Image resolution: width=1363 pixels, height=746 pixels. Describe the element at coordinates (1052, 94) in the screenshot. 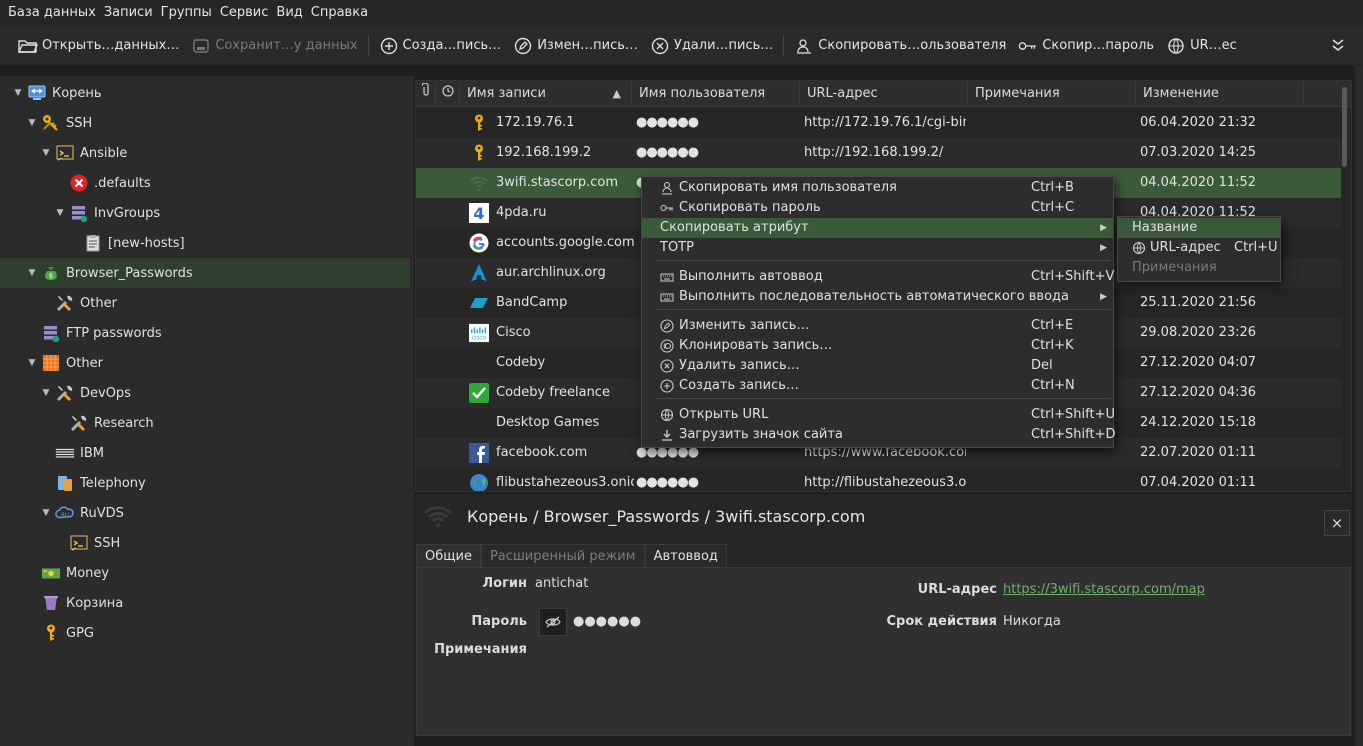

I see `column-header-notes: Примечания` at that location.